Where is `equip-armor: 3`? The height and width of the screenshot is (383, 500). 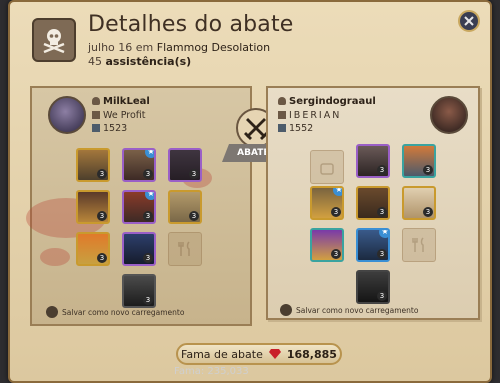 equip-armor: 3 is located at coordinates (373, 203).